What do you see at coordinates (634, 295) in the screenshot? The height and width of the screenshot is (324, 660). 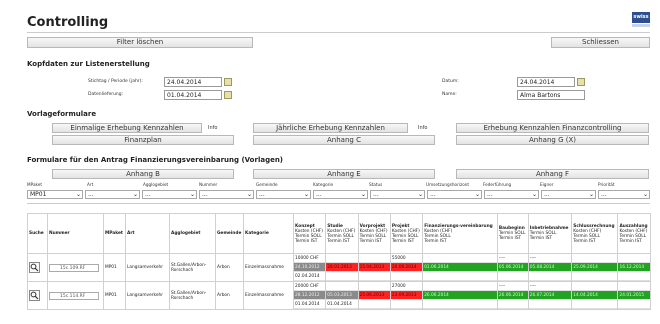 I see `phase-value: 24.01.2015` at bounding box center [634, 295].